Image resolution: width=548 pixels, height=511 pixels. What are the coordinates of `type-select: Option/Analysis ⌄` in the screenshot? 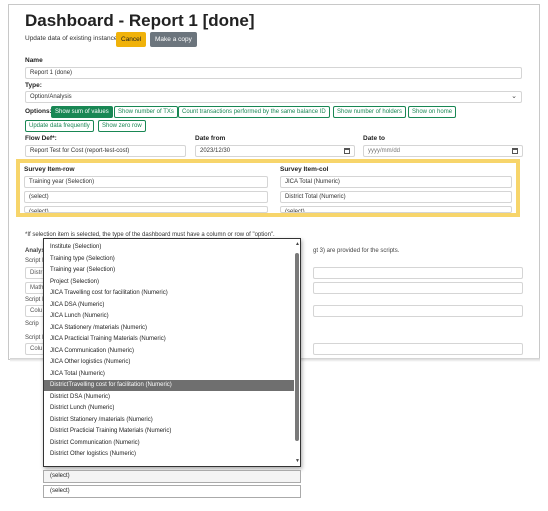 It's located at (273, 97).